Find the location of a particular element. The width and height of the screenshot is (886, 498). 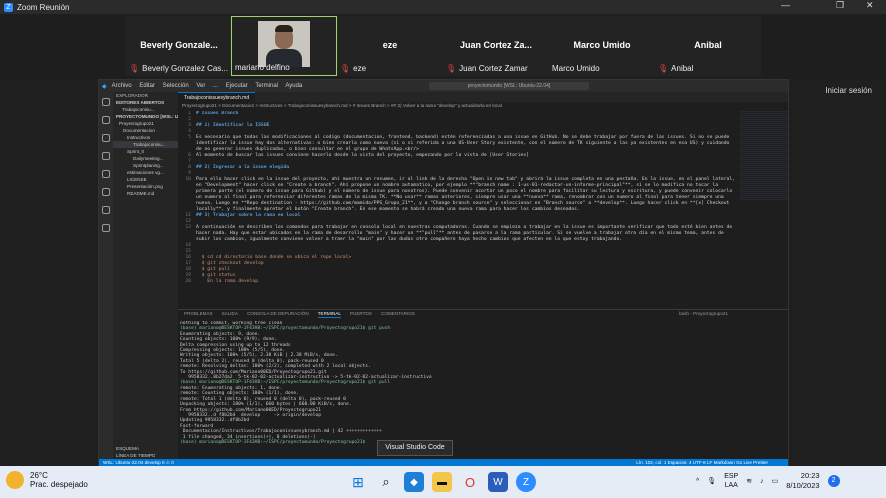

language-indicator: ESP LAA is located at coordinates (731, 481).